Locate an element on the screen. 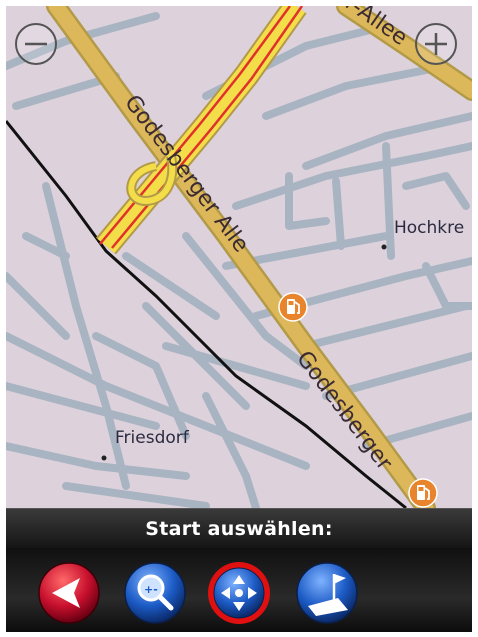 The width and height of the screenshot is (478, 637). back-button is located at coordinates (69, 593).